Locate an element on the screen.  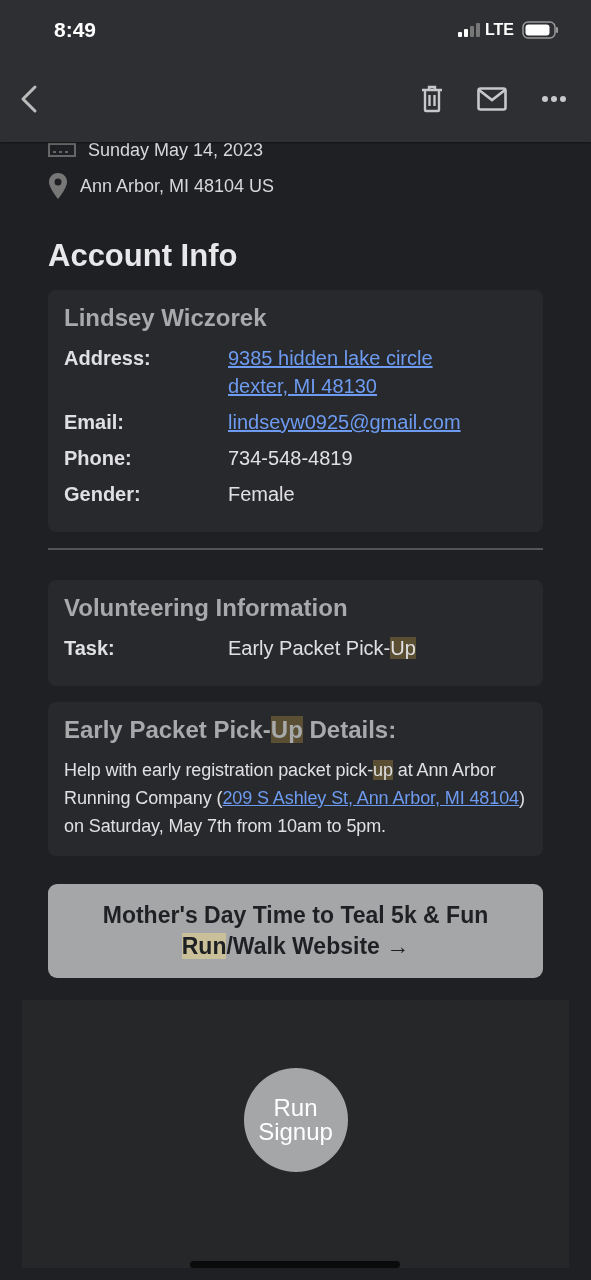
field-label: Phone: is located at coordinates (98, 458).